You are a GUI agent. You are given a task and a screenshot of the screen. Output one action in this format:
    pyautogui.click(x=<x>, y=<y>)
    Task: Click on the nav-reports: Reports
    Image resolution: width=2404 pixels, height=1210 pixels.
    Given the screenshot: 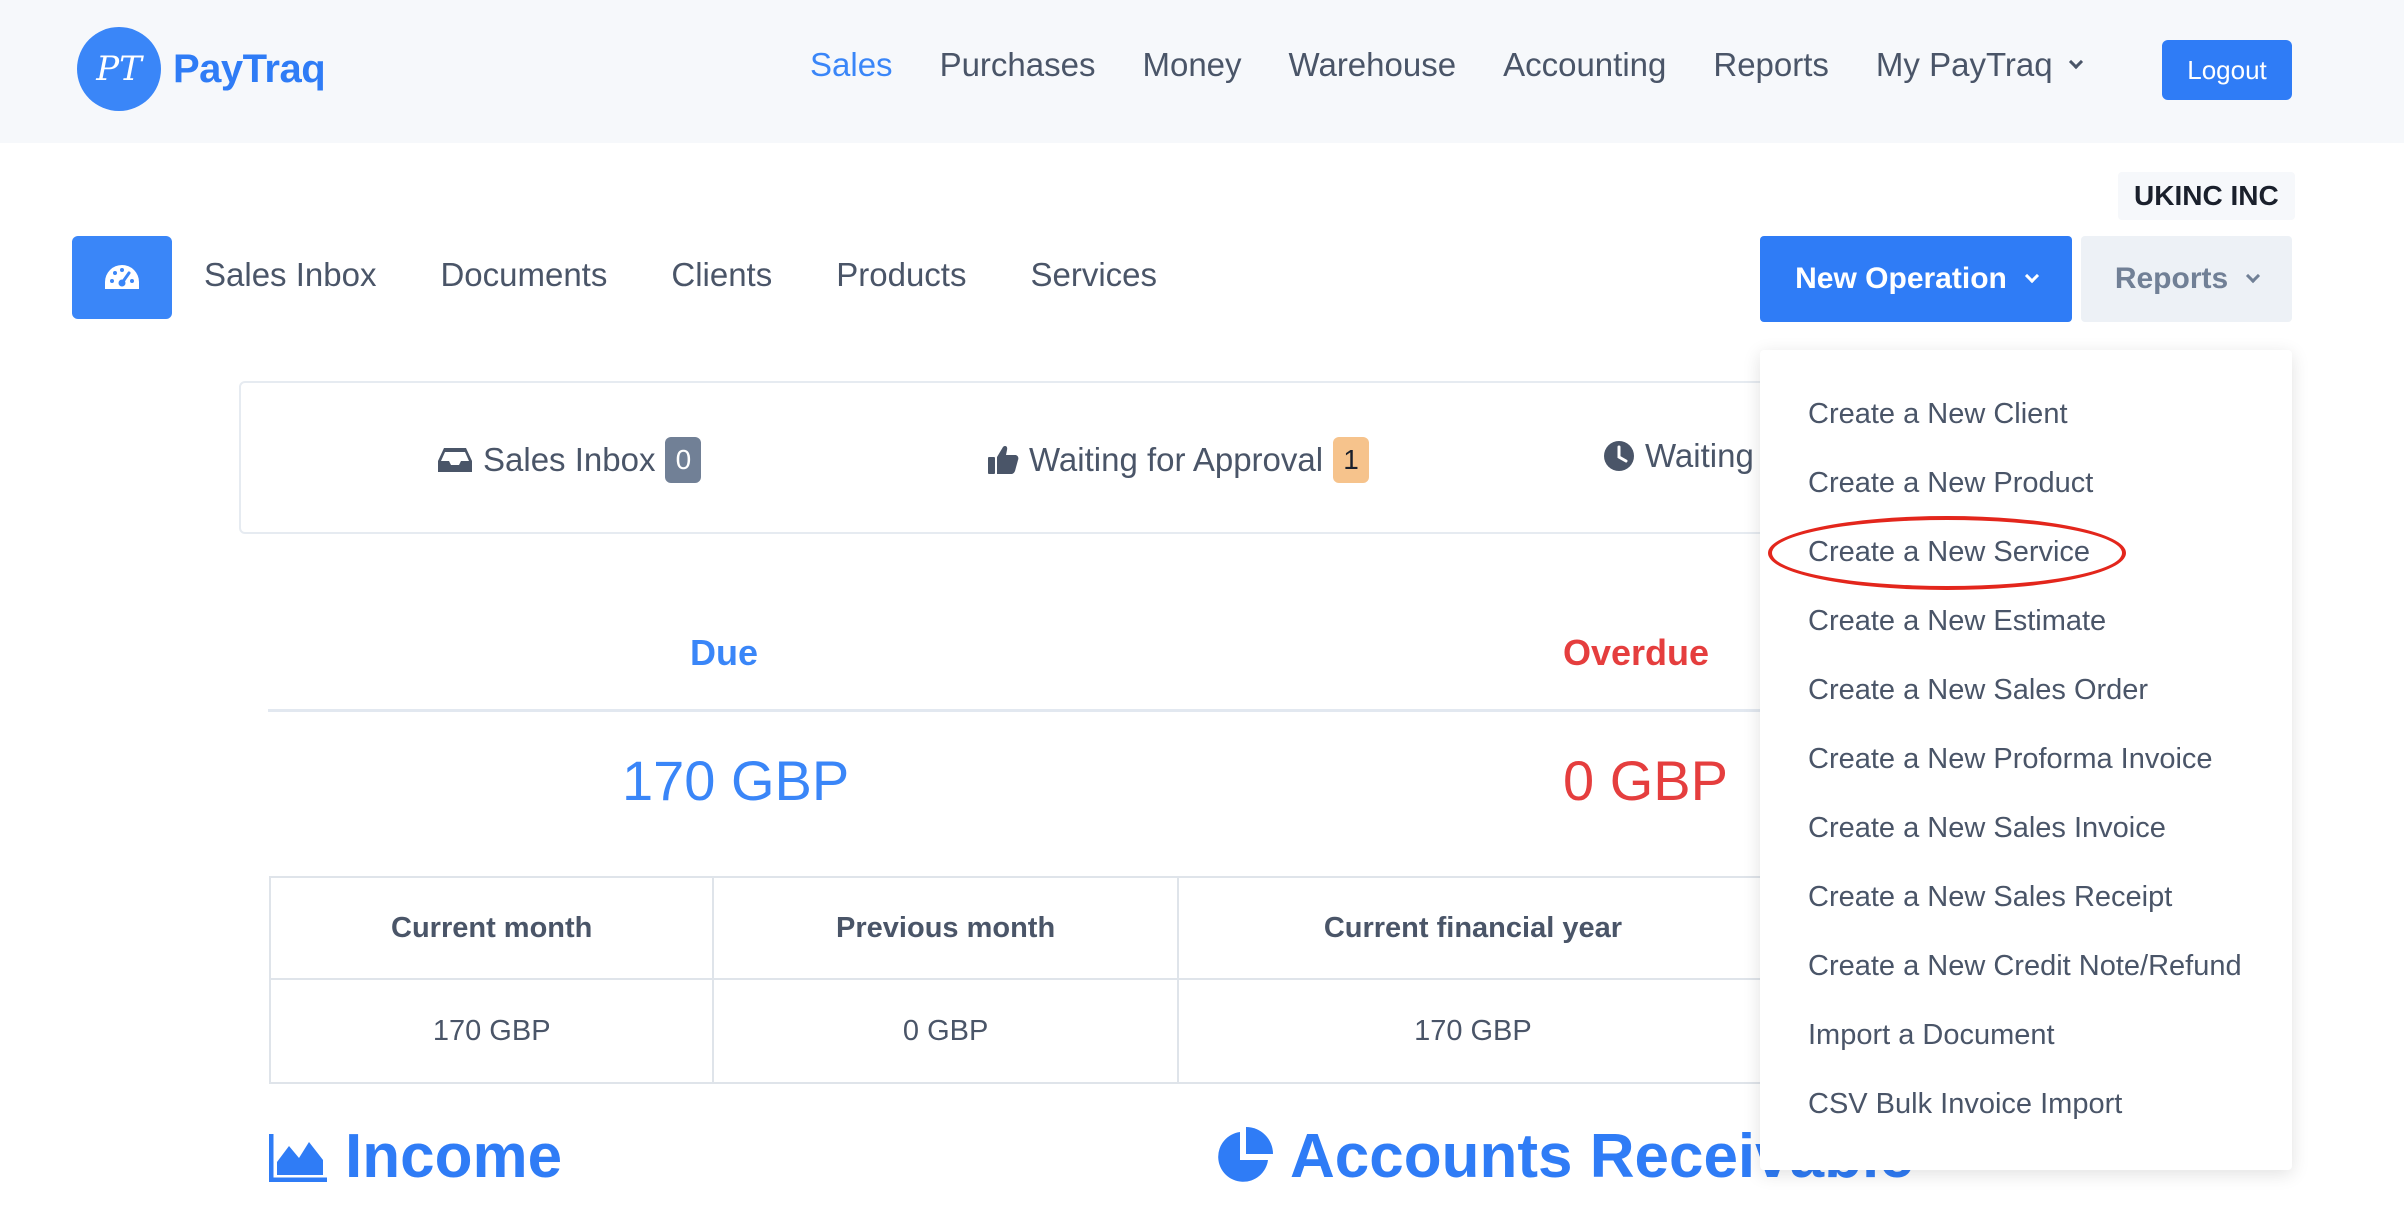 What is the action you would take?
    pyautogui.click(x=1771, y=65)
    